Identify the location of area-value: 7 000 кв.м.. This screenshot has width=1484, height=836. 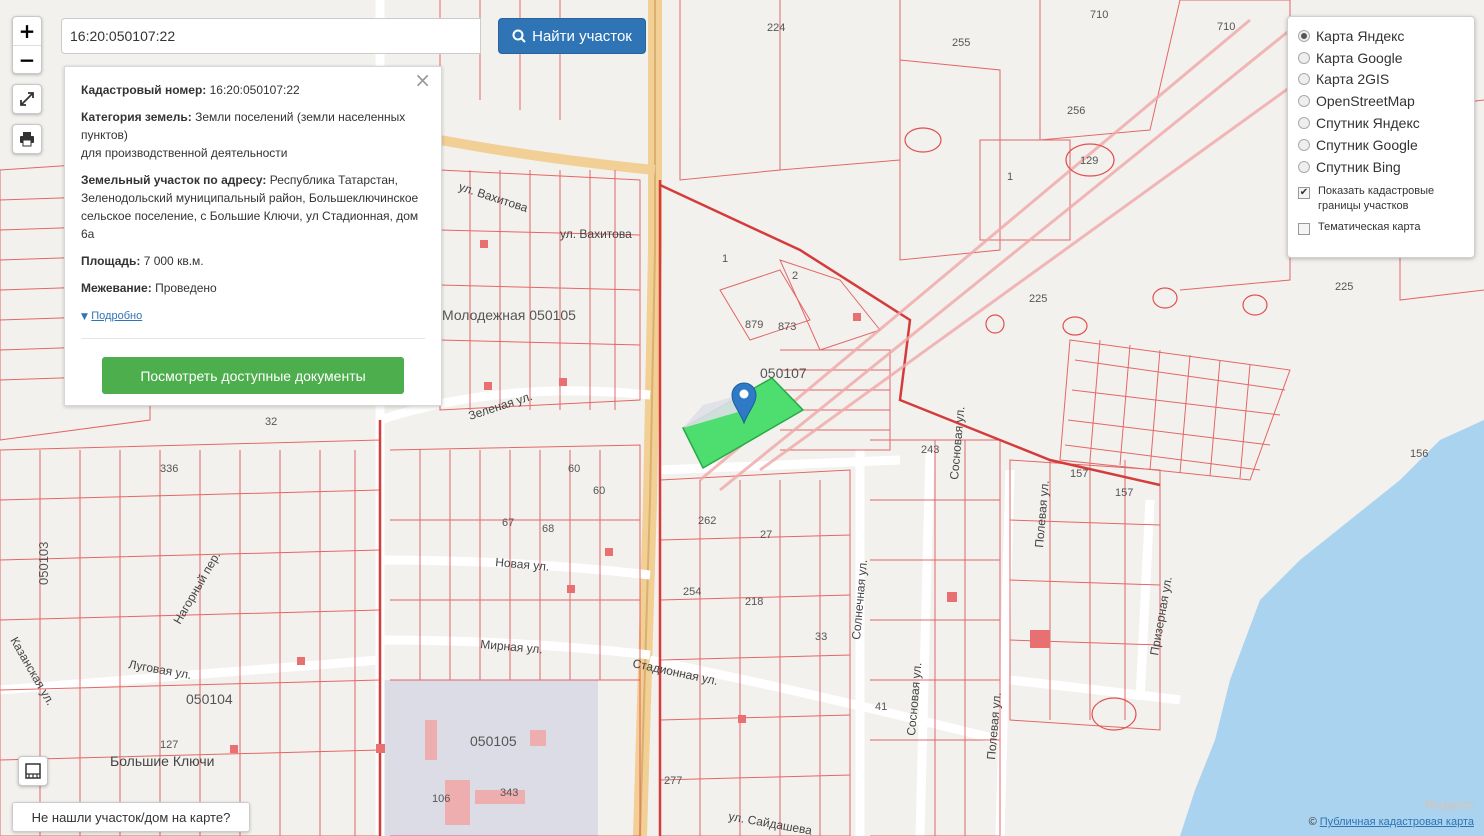
(173, 261).